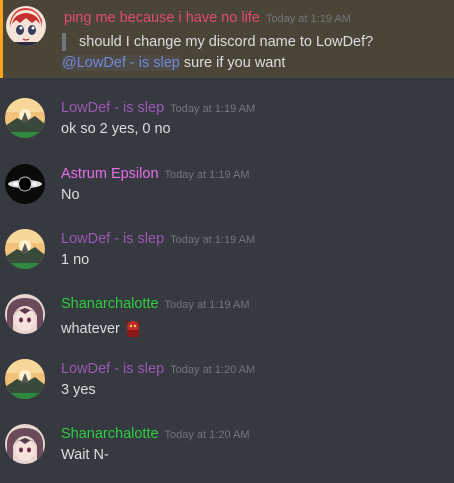 The width and height of the screenshot is (454, 483). I want to click on message-content: whatever, so click(102, 329).